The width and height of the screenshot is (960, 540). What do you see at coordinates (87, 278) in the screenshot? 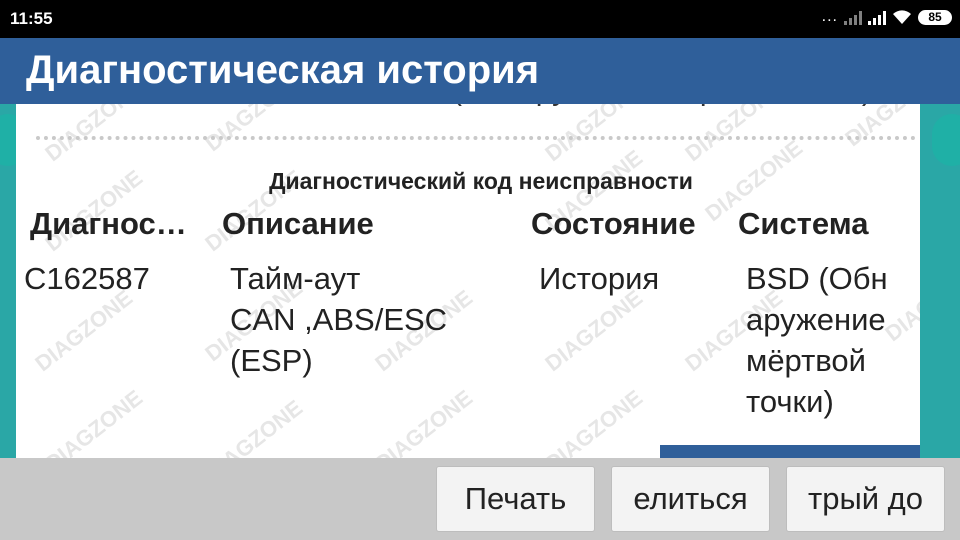
I see `cell-code: C162587` at bounding box center [87, 278].